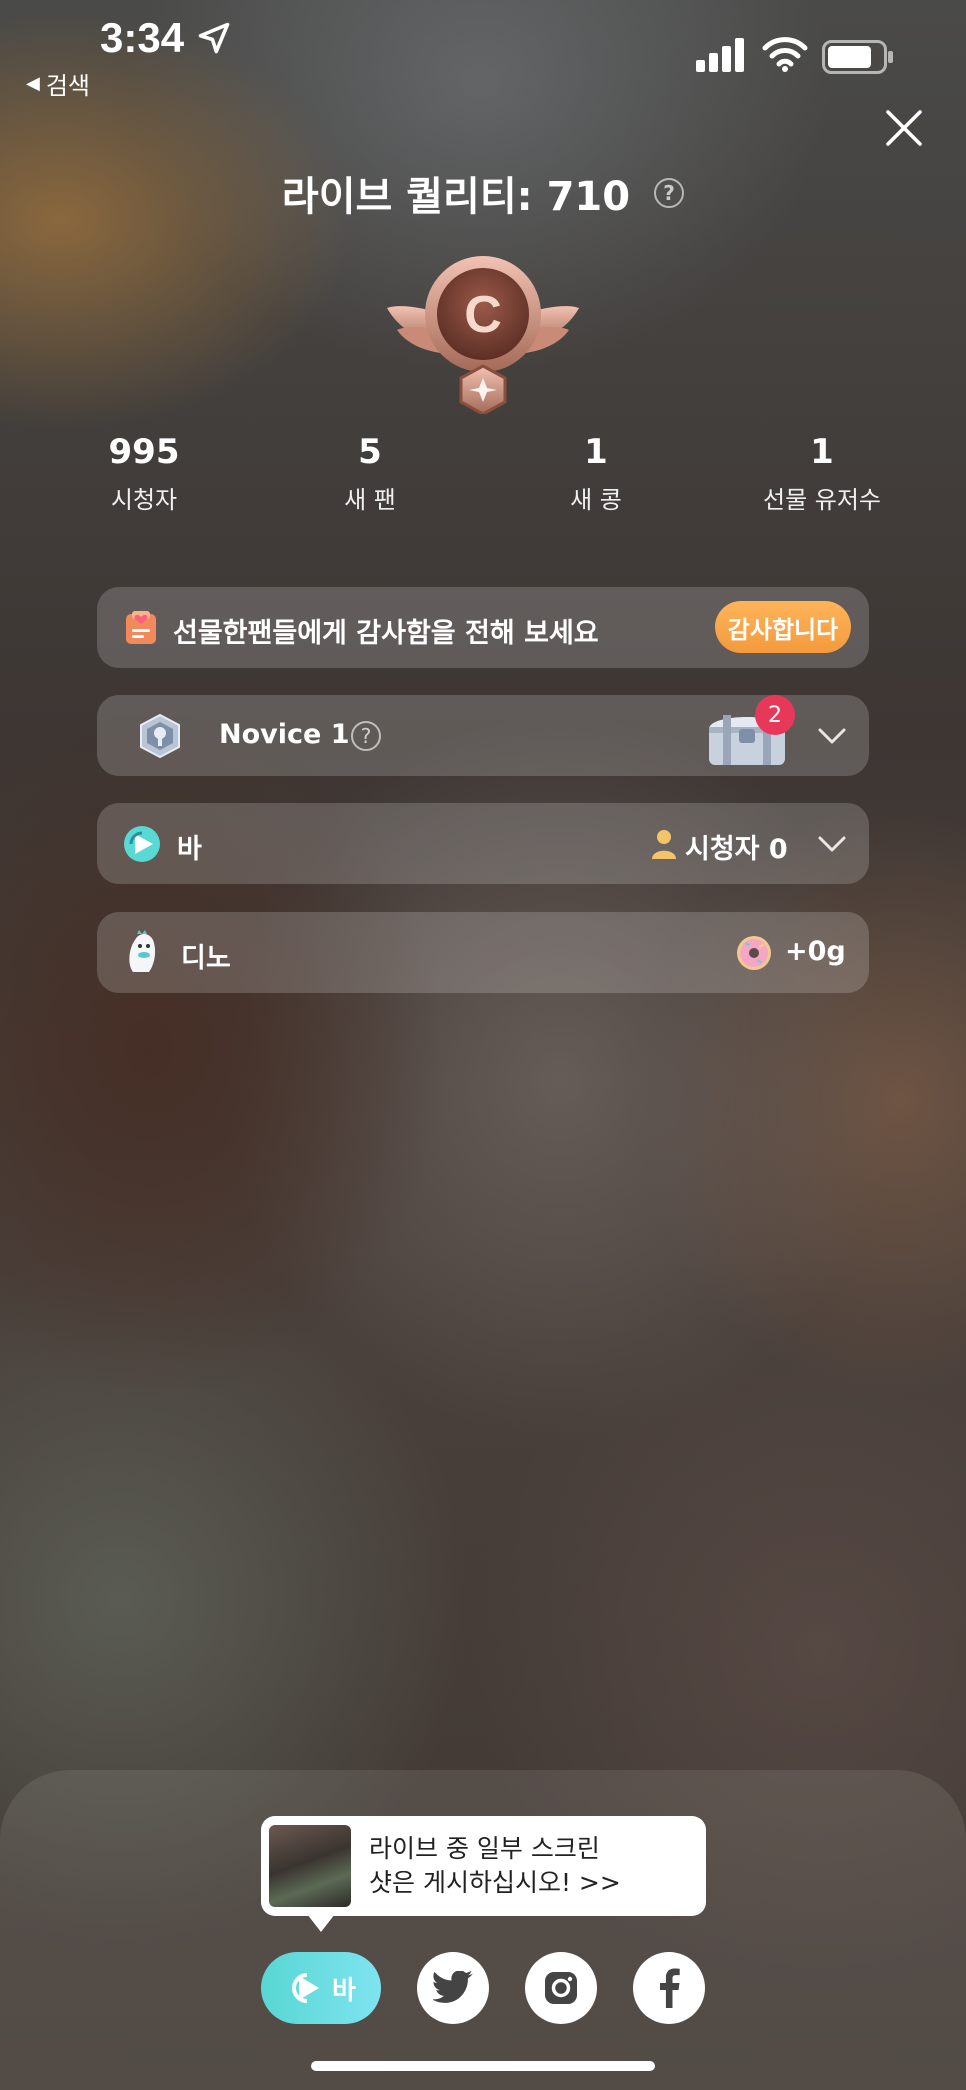  What do you see at coordinates (370, 500) in the screenshot?
I see `stat-label: 새 팬` at bounding box center [370, 500].